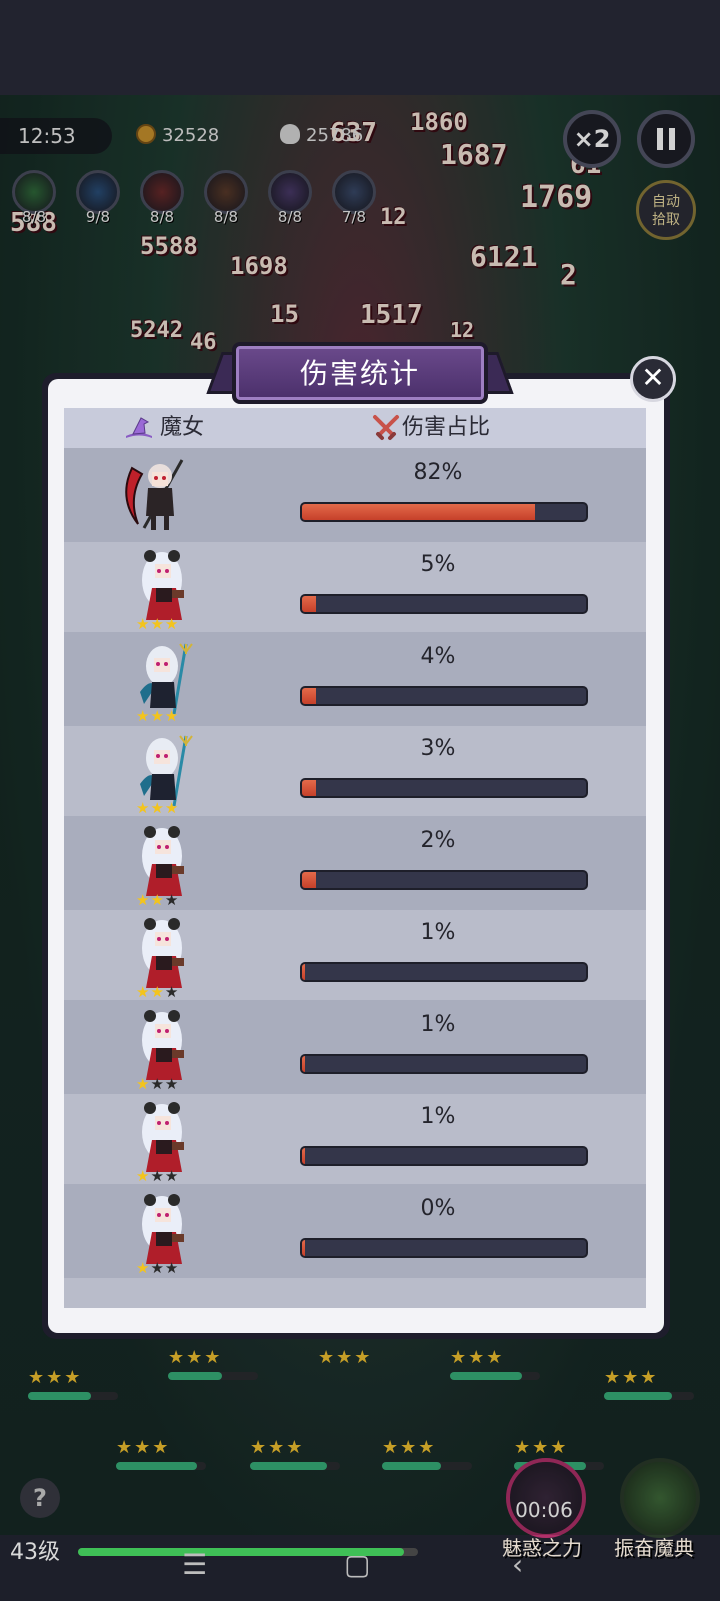 The image size is (720, 1601). Describe the element at coordinates (355, 1231) in the screenshot. I see `damage-row: ★★★ 0%` at that location.